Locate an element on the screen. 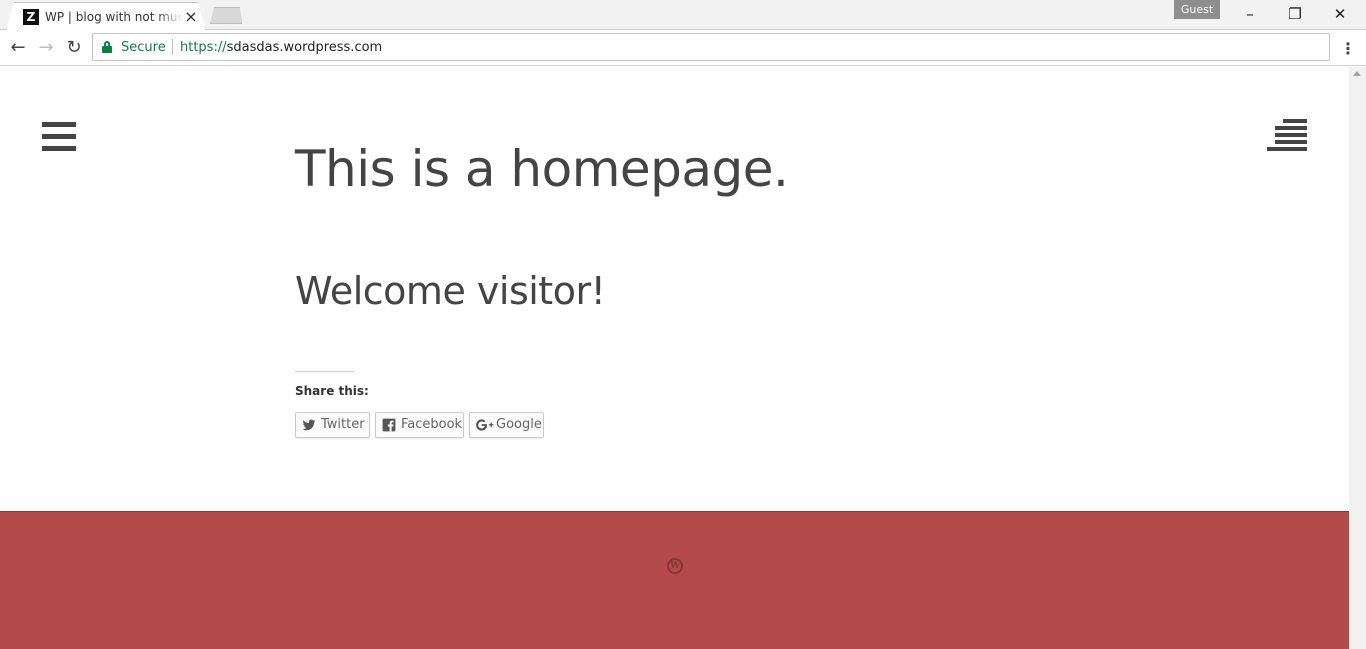  close-window-button: ✕ is located at coordinates (1340, 14).